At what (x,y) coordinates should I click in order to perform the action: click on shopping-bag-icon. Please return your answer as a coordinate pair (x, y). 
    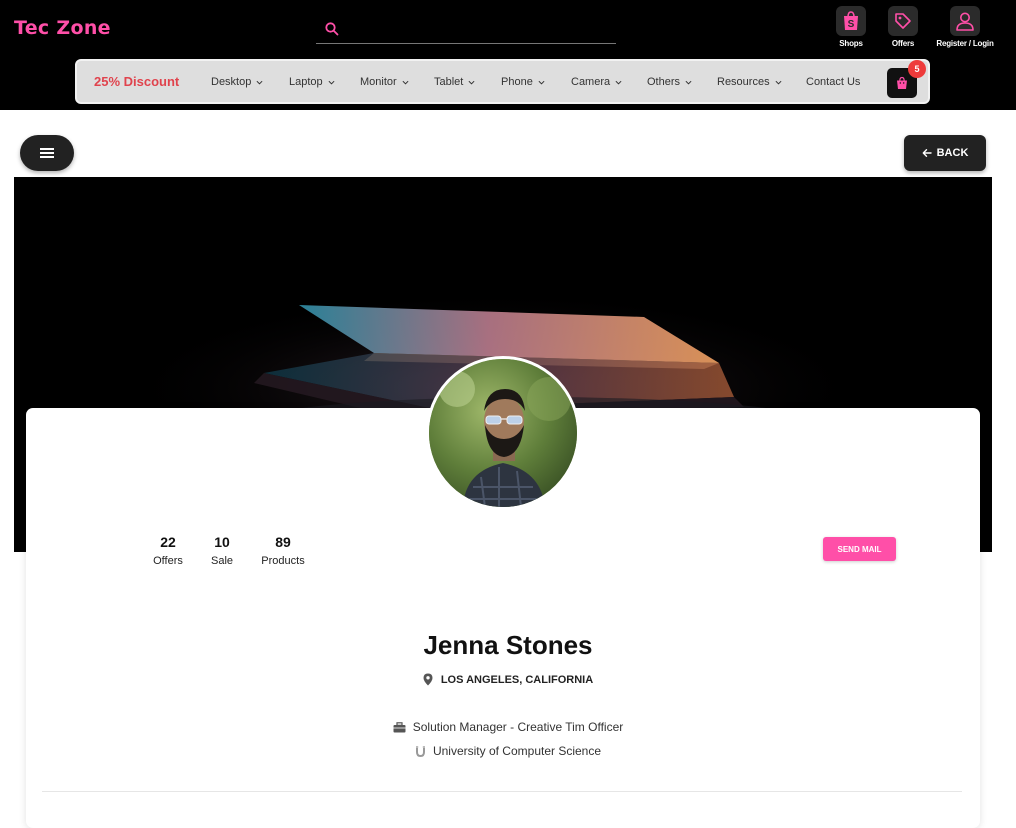
    Looking at the image, I should click on (902, 82).